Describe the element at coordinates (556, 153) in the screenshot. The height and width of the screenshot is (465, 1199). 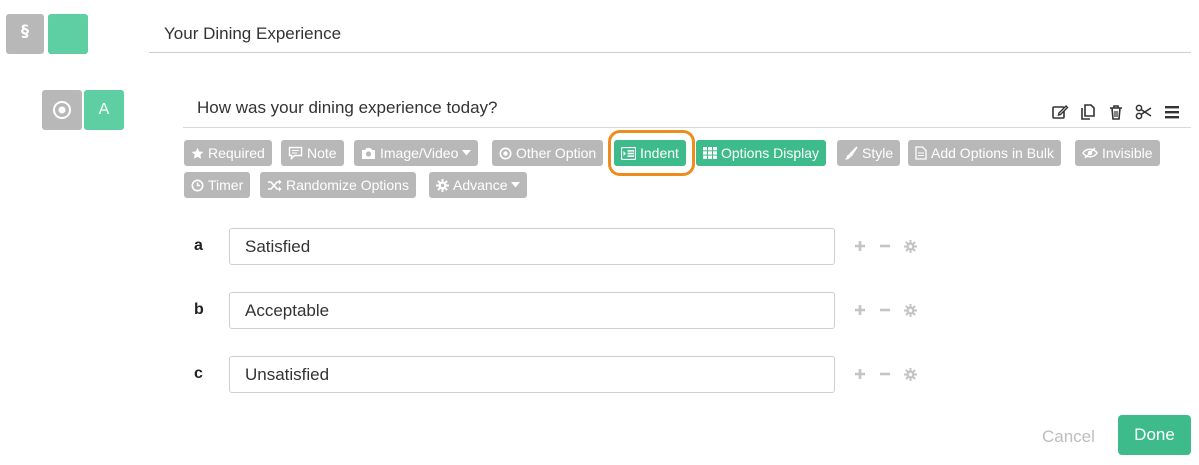
I see `other-option-label: Other Option` at that location.